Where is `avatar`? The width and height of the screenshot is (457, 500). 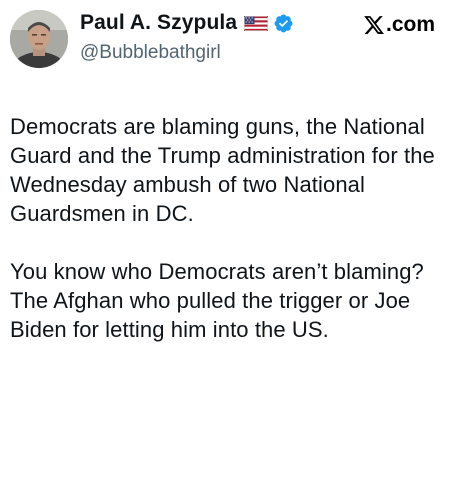
avatar is located at coordinates (39, 39).